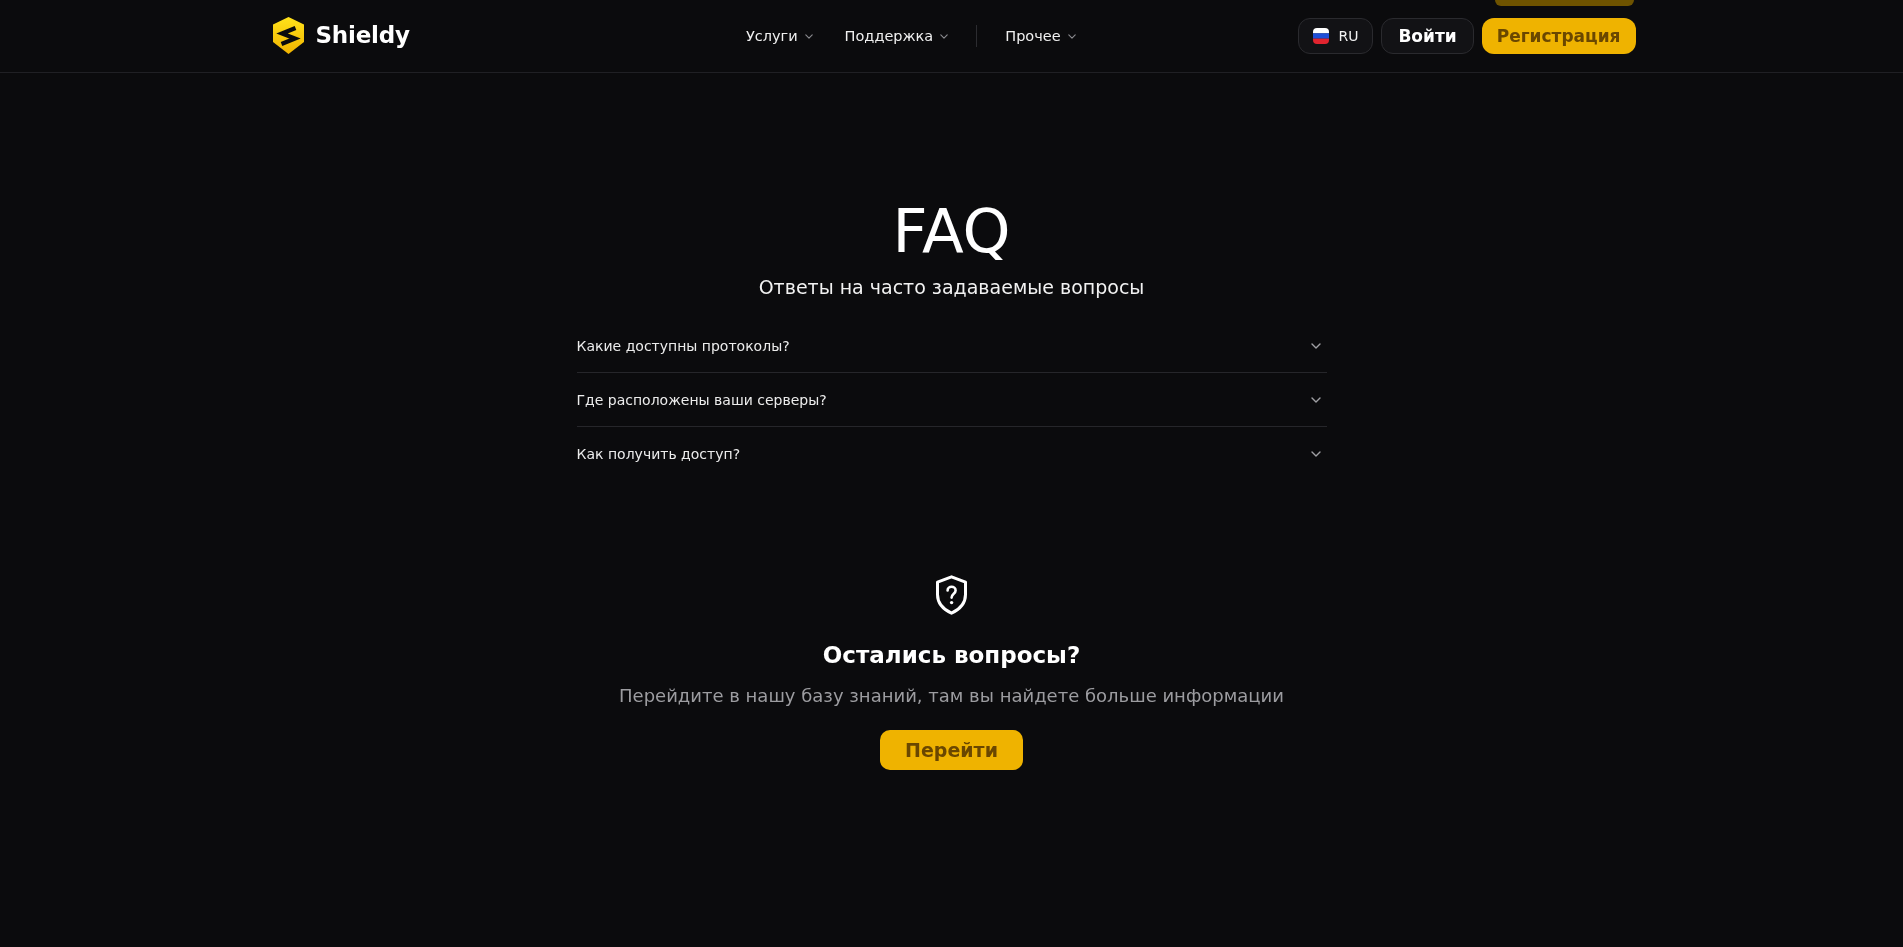  Describe the element at coordinates (951, 400) in the screenshot. I see `faq-question: Где расположены ваши серверы?` at that location.